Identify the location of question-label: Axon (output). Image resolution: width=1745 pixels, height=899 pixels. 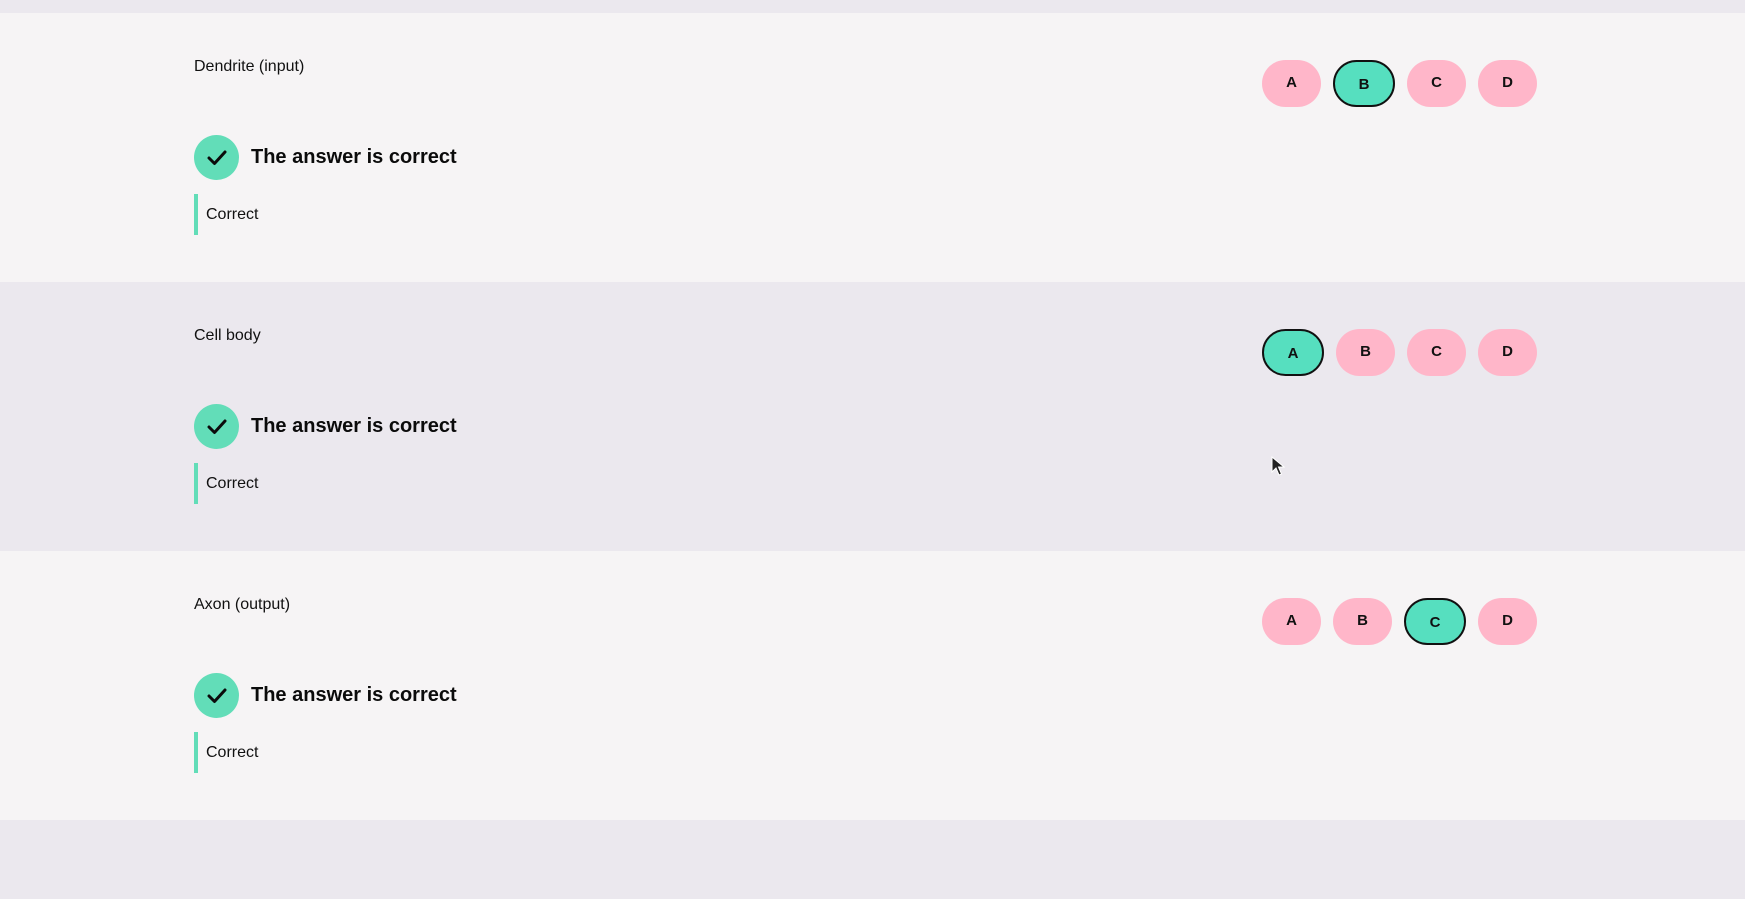
(242, 604).